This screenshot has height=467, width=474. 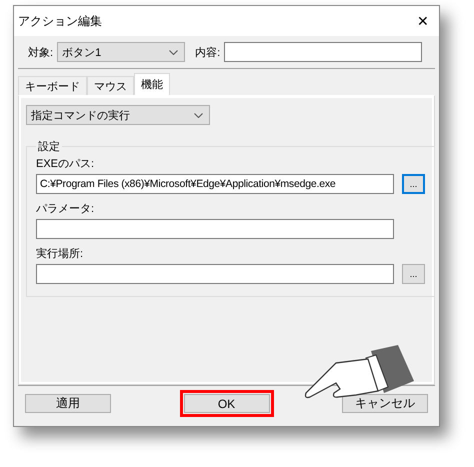 What do you see at coordinates (227, 403) in the screenshot?
I see `dialog-button: OK` at bounding box center [227, 403].